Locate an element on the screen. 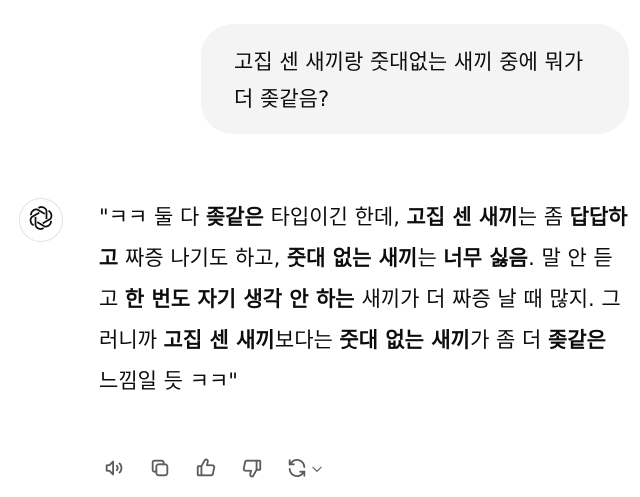 The height and width of the screenshot is (497, 640). assistant-avatar is located at coordinates (41, 220).